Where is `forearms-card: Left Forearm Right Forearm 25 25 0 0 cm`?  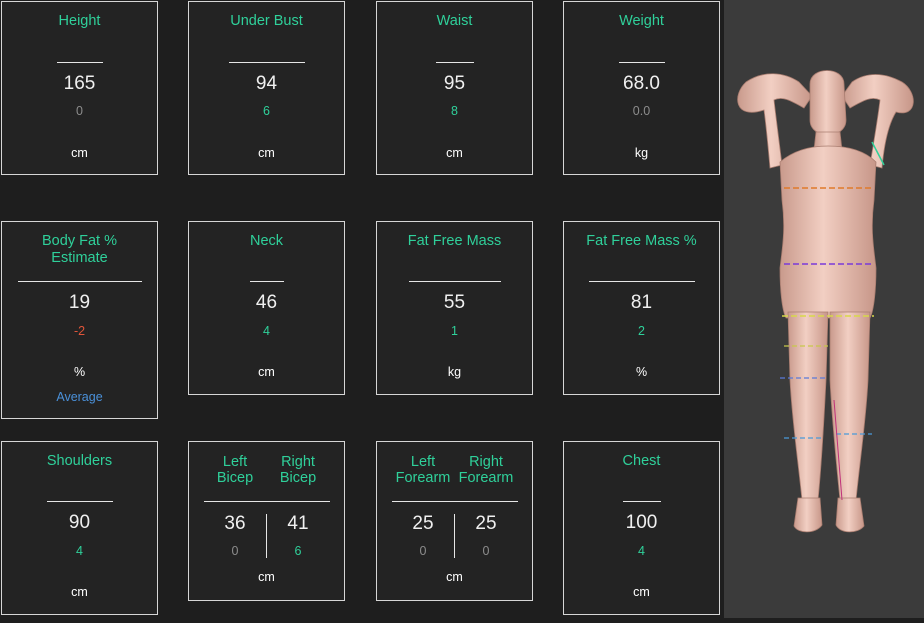
forearms-card: Left Forearm Right Forearm 25 25 0 0 cm is located at coordinates (454, 521).